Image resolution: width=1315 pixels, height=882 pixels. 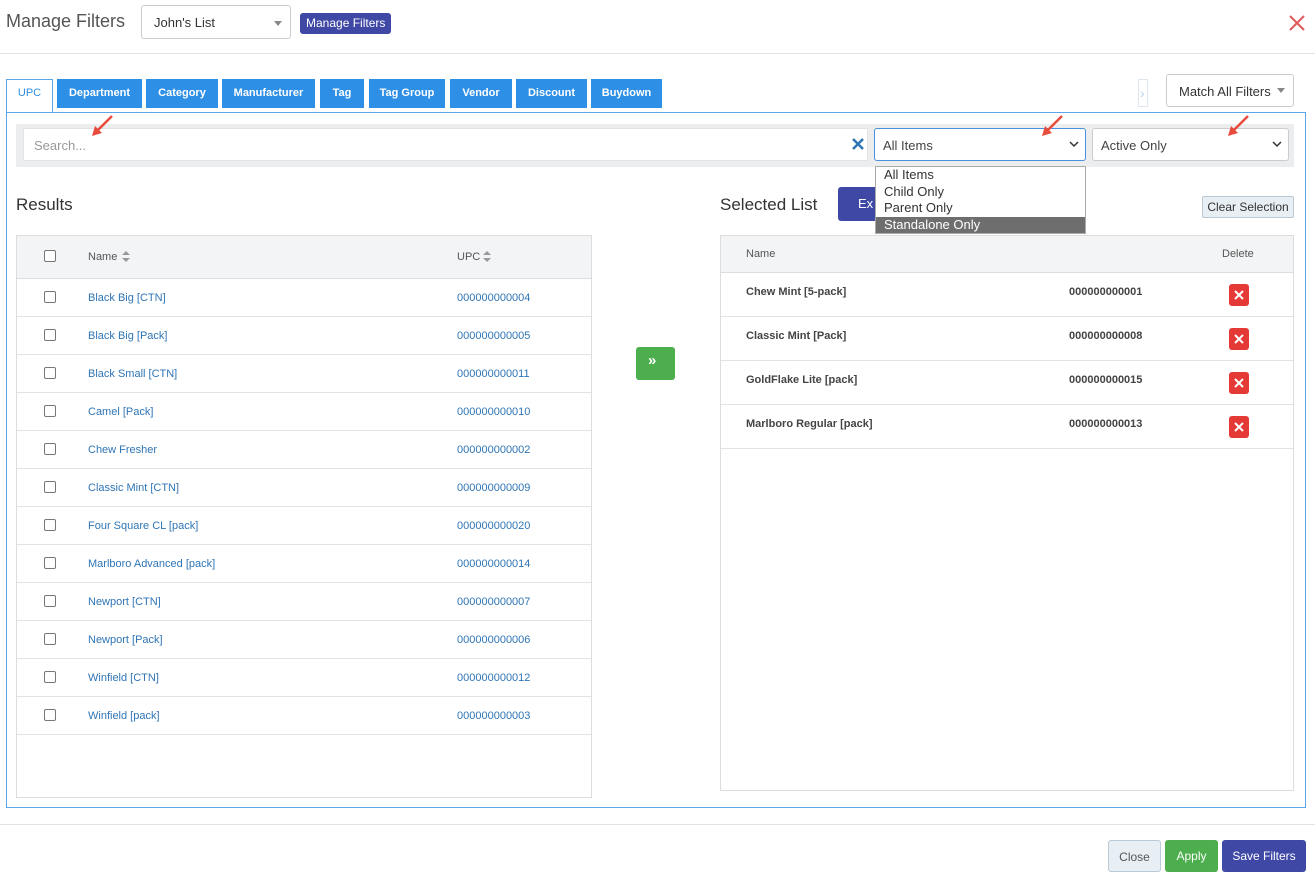 What do you see at coordinates (304, 450) in the screenshot?
I see `table-row: Chew Fresher 000000000002` at bounding box center [304, 450].